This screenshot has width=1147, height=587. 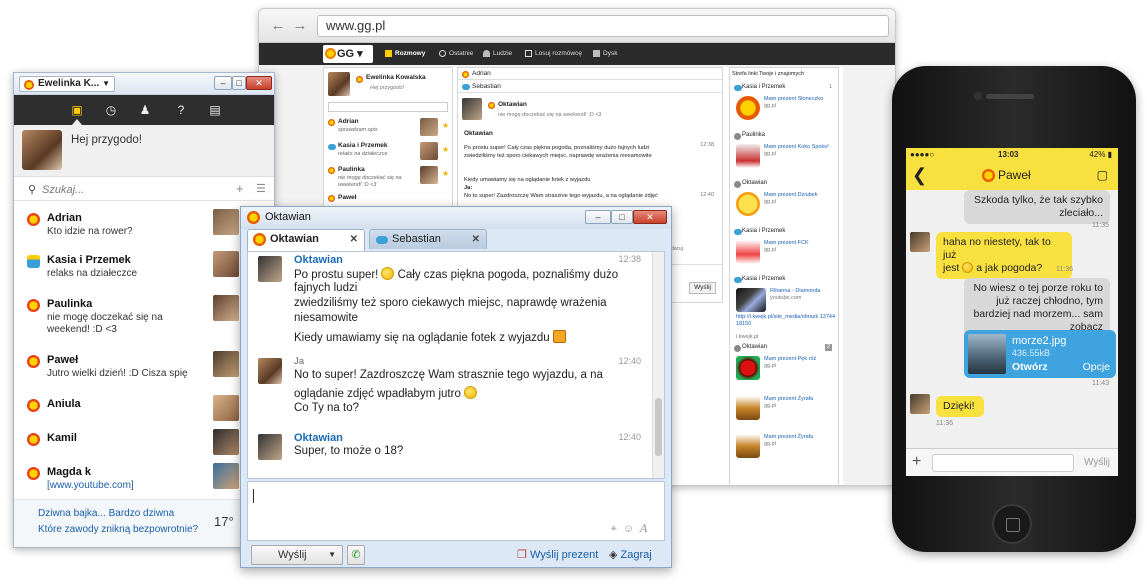 What do you see at coordinates (1097, 462) in the screenshot?
I see `phone-send-button: Wyślij` at bounding box center [1097, 462].